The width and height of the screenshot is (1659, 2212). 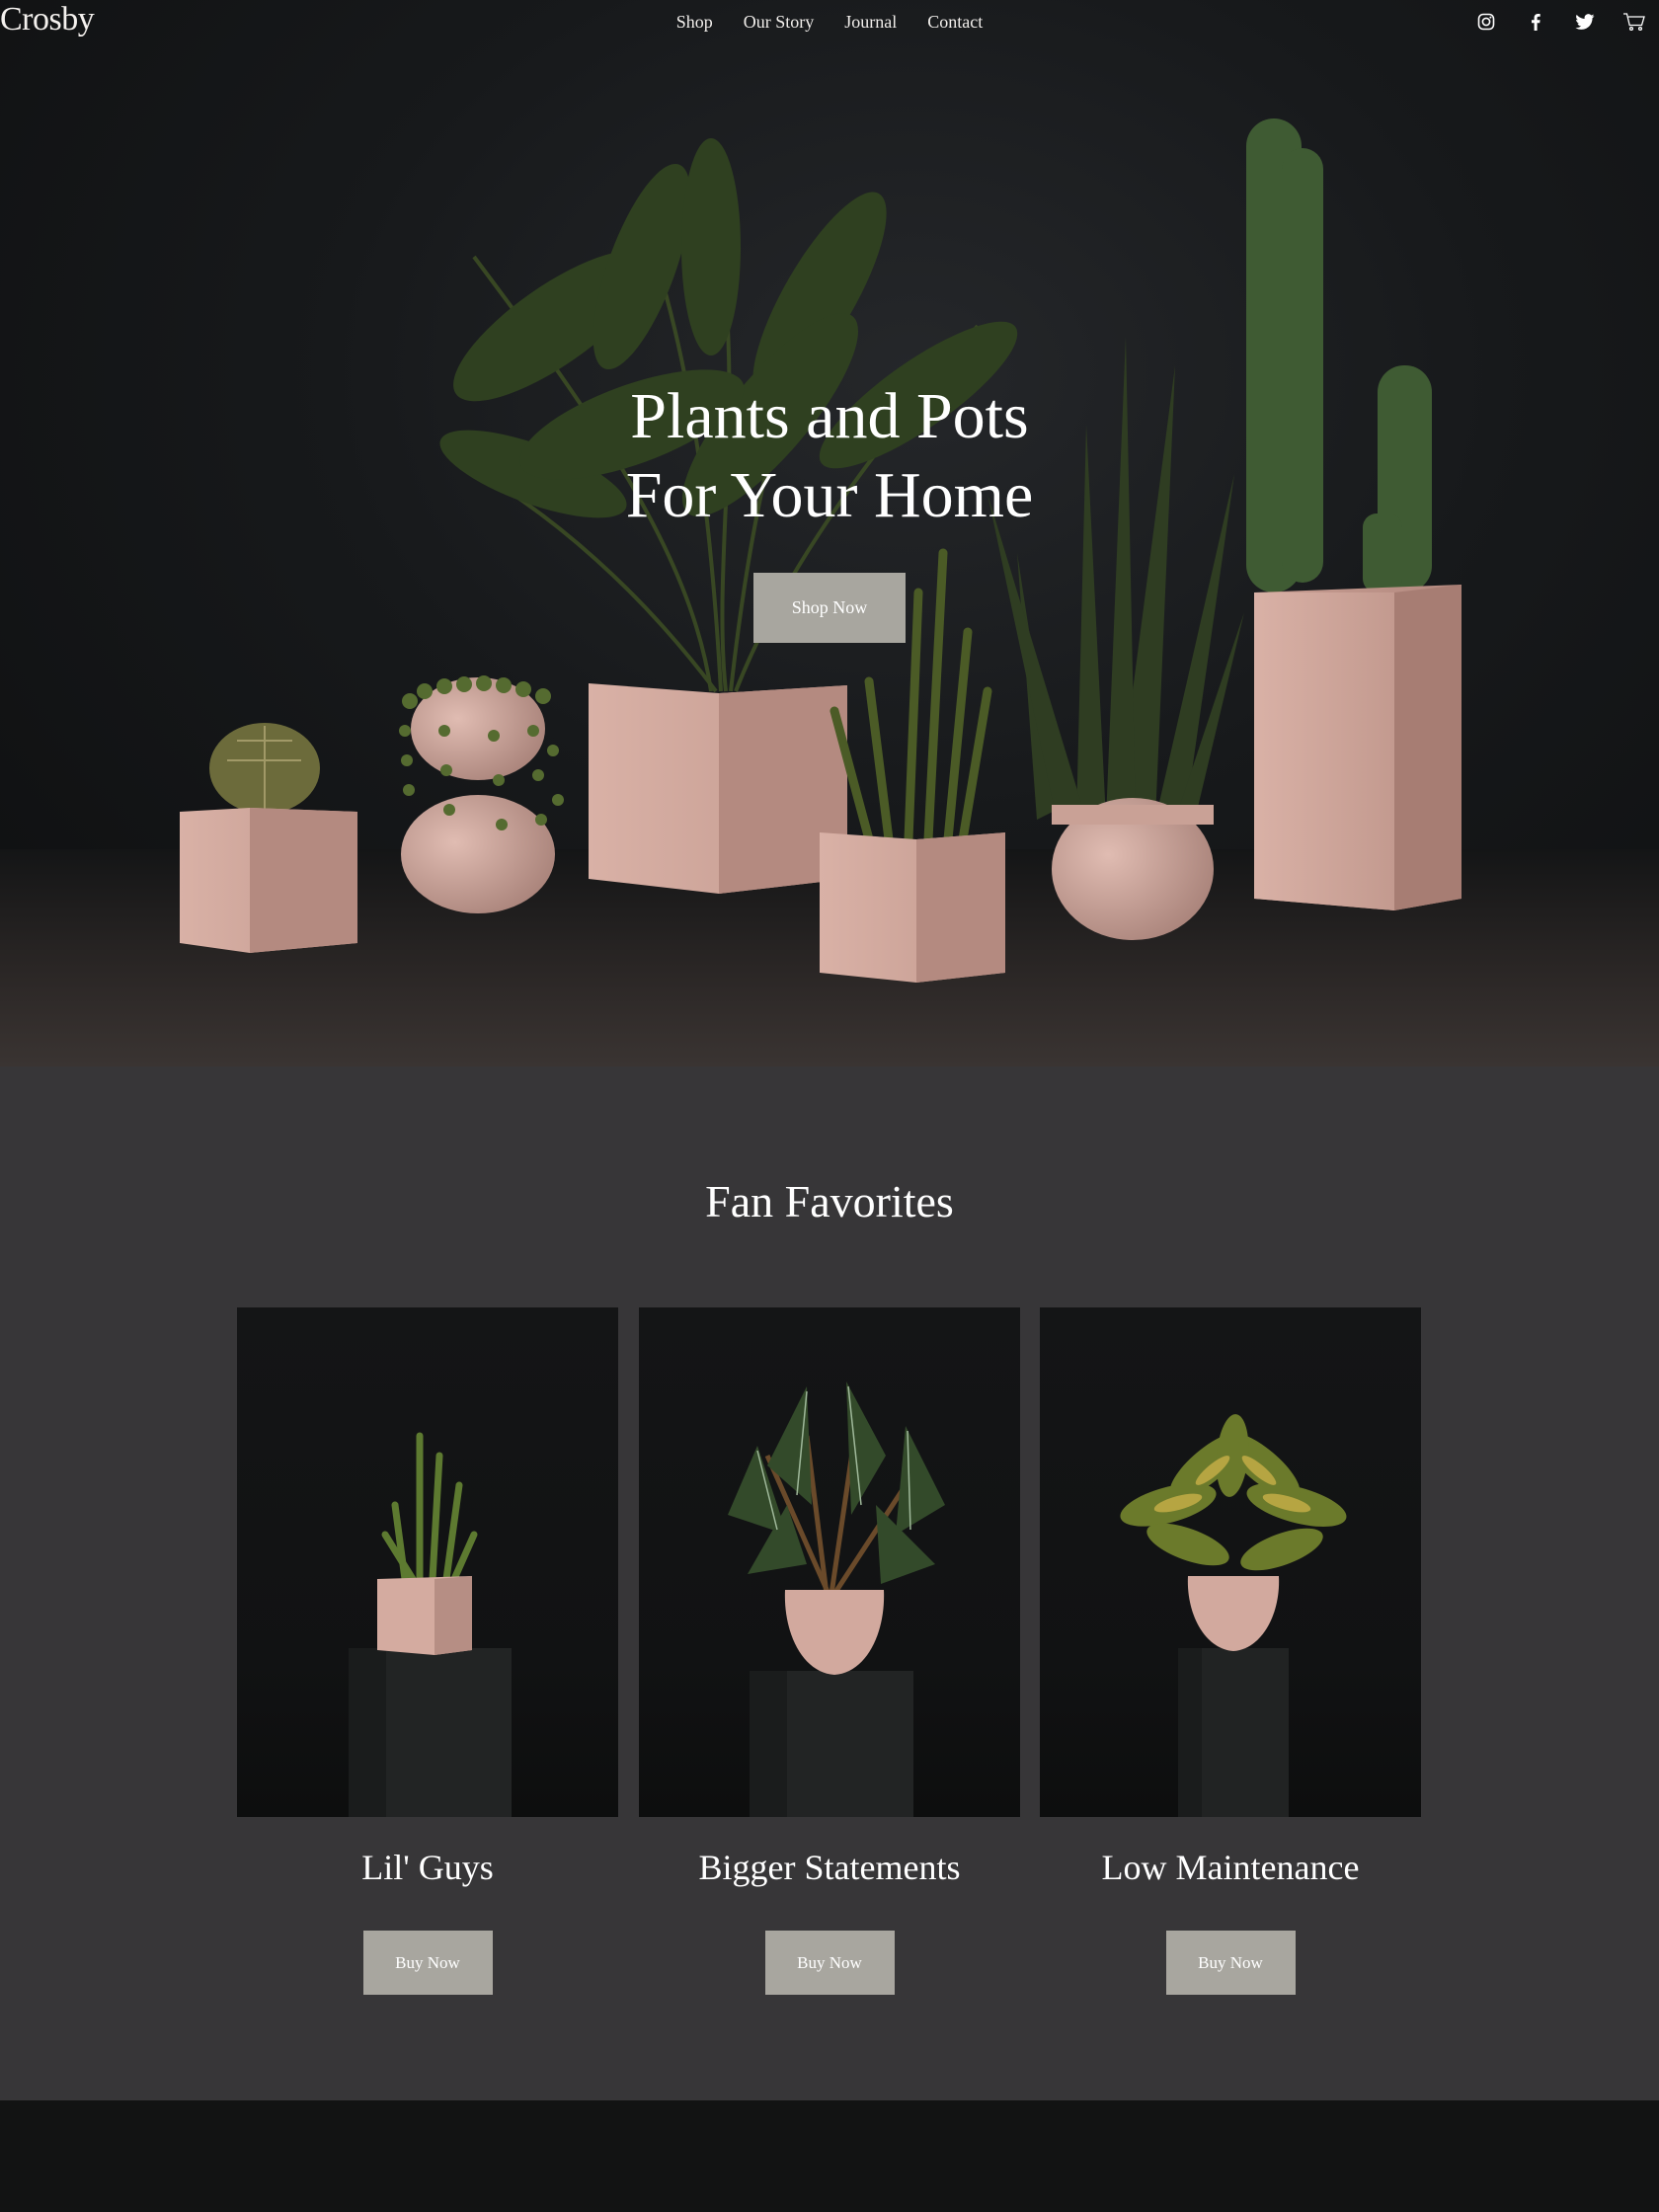 I want to click on cart-icon, so click(x=1635, y=22).